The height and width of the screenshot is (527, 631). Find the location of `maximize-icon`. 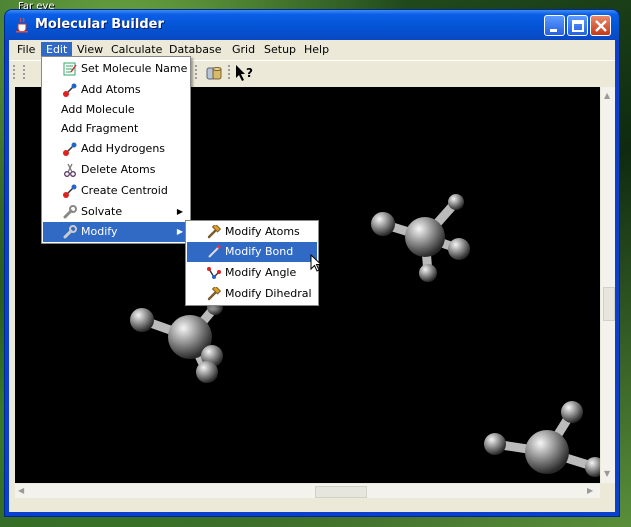

maximize-icon is located at coordinates (578, 26).